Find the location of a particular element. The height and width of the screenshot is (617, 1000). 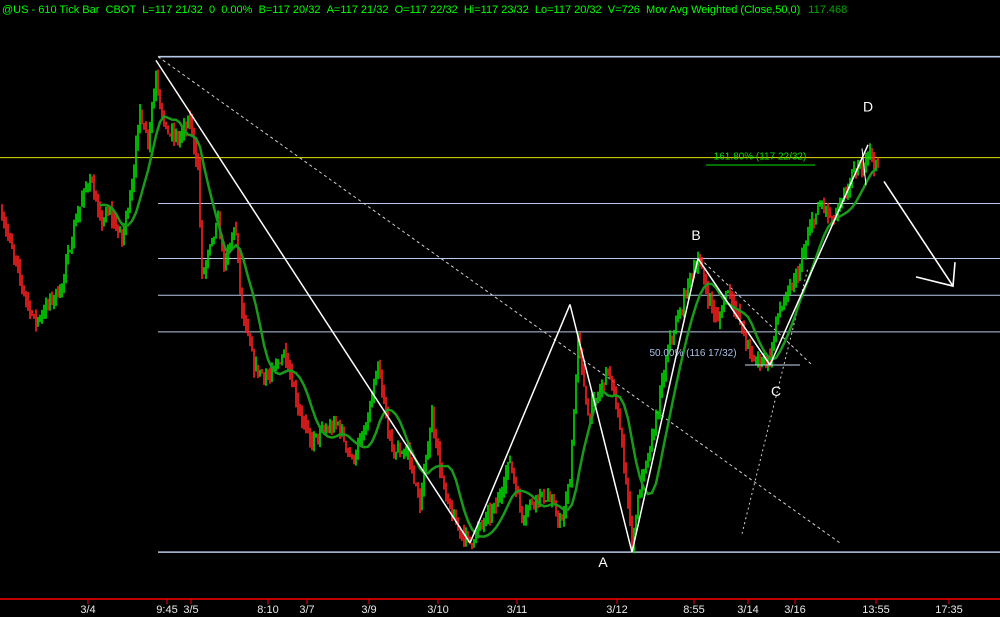

pattern-point-label-d: D is located at coordinates (868, 107).